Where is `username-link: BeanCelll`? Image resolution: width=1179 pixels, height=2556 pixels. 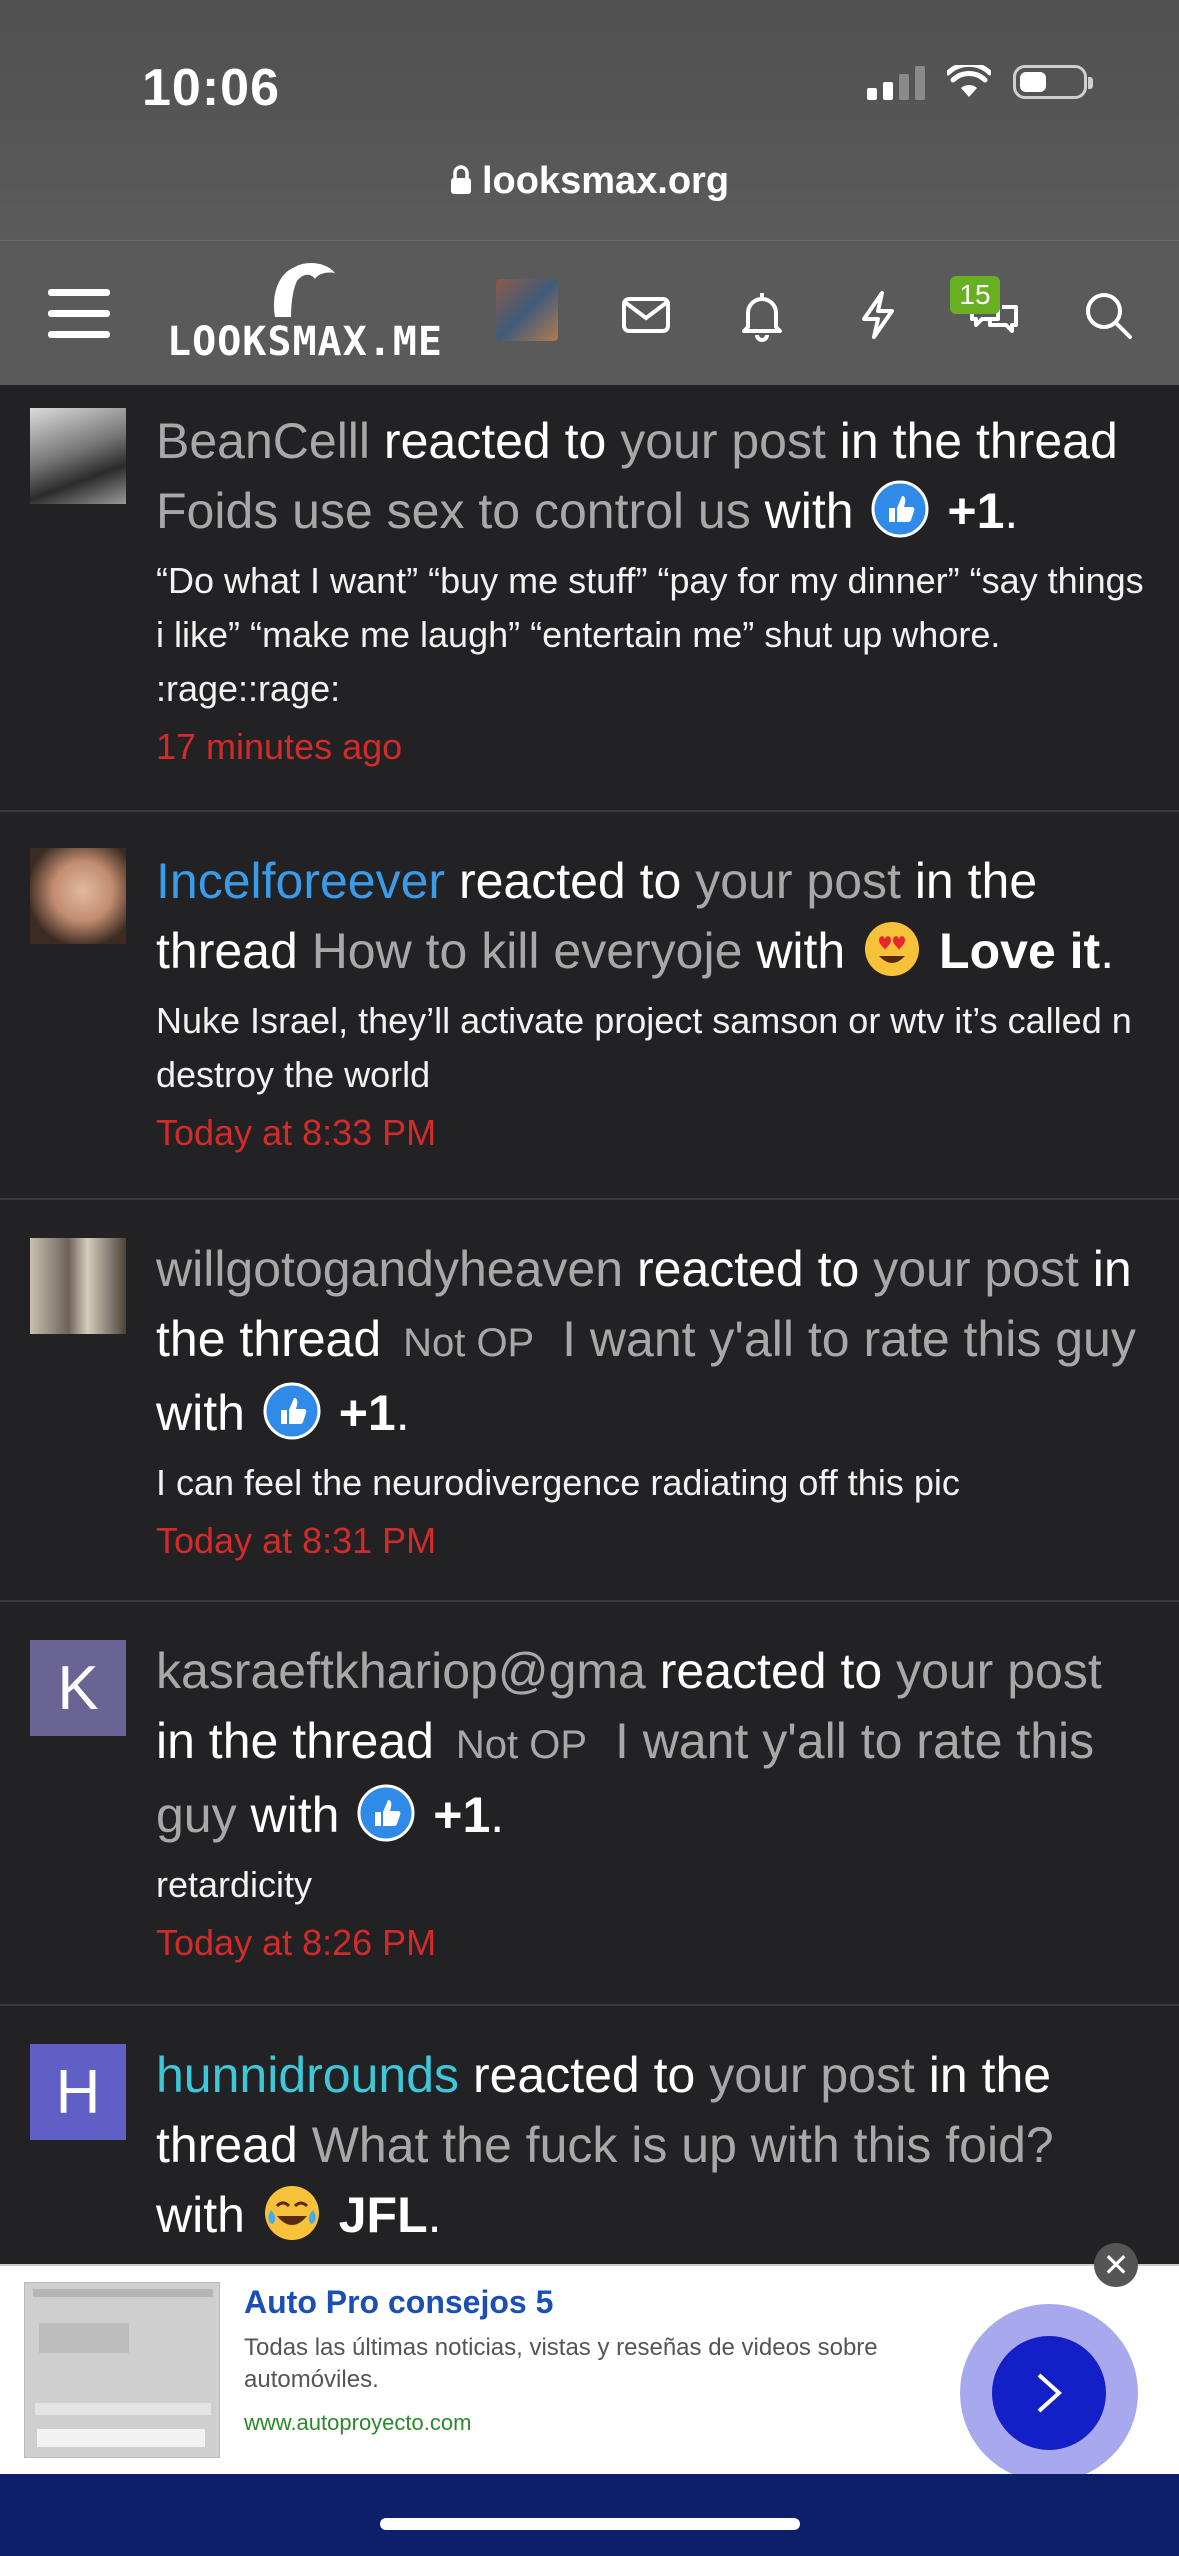
username-link: BeanCelll is located at coordinates (263, 441).